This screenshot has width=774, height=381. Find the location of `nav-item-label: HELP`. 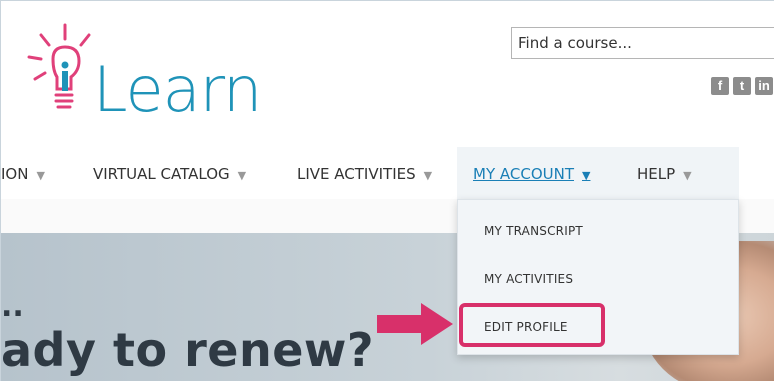

nav-item-label: HELP is located at coordinates (656, 174).